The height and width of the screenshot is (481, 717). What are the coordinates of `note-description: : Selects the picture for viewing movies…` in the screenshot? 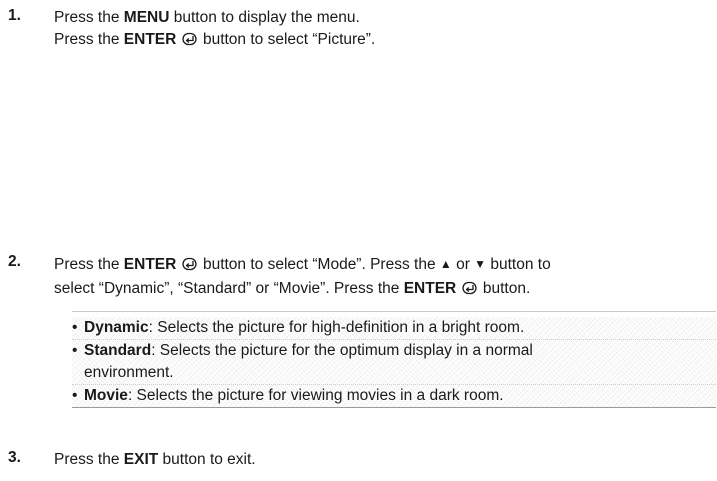 It's located at (315, 395).